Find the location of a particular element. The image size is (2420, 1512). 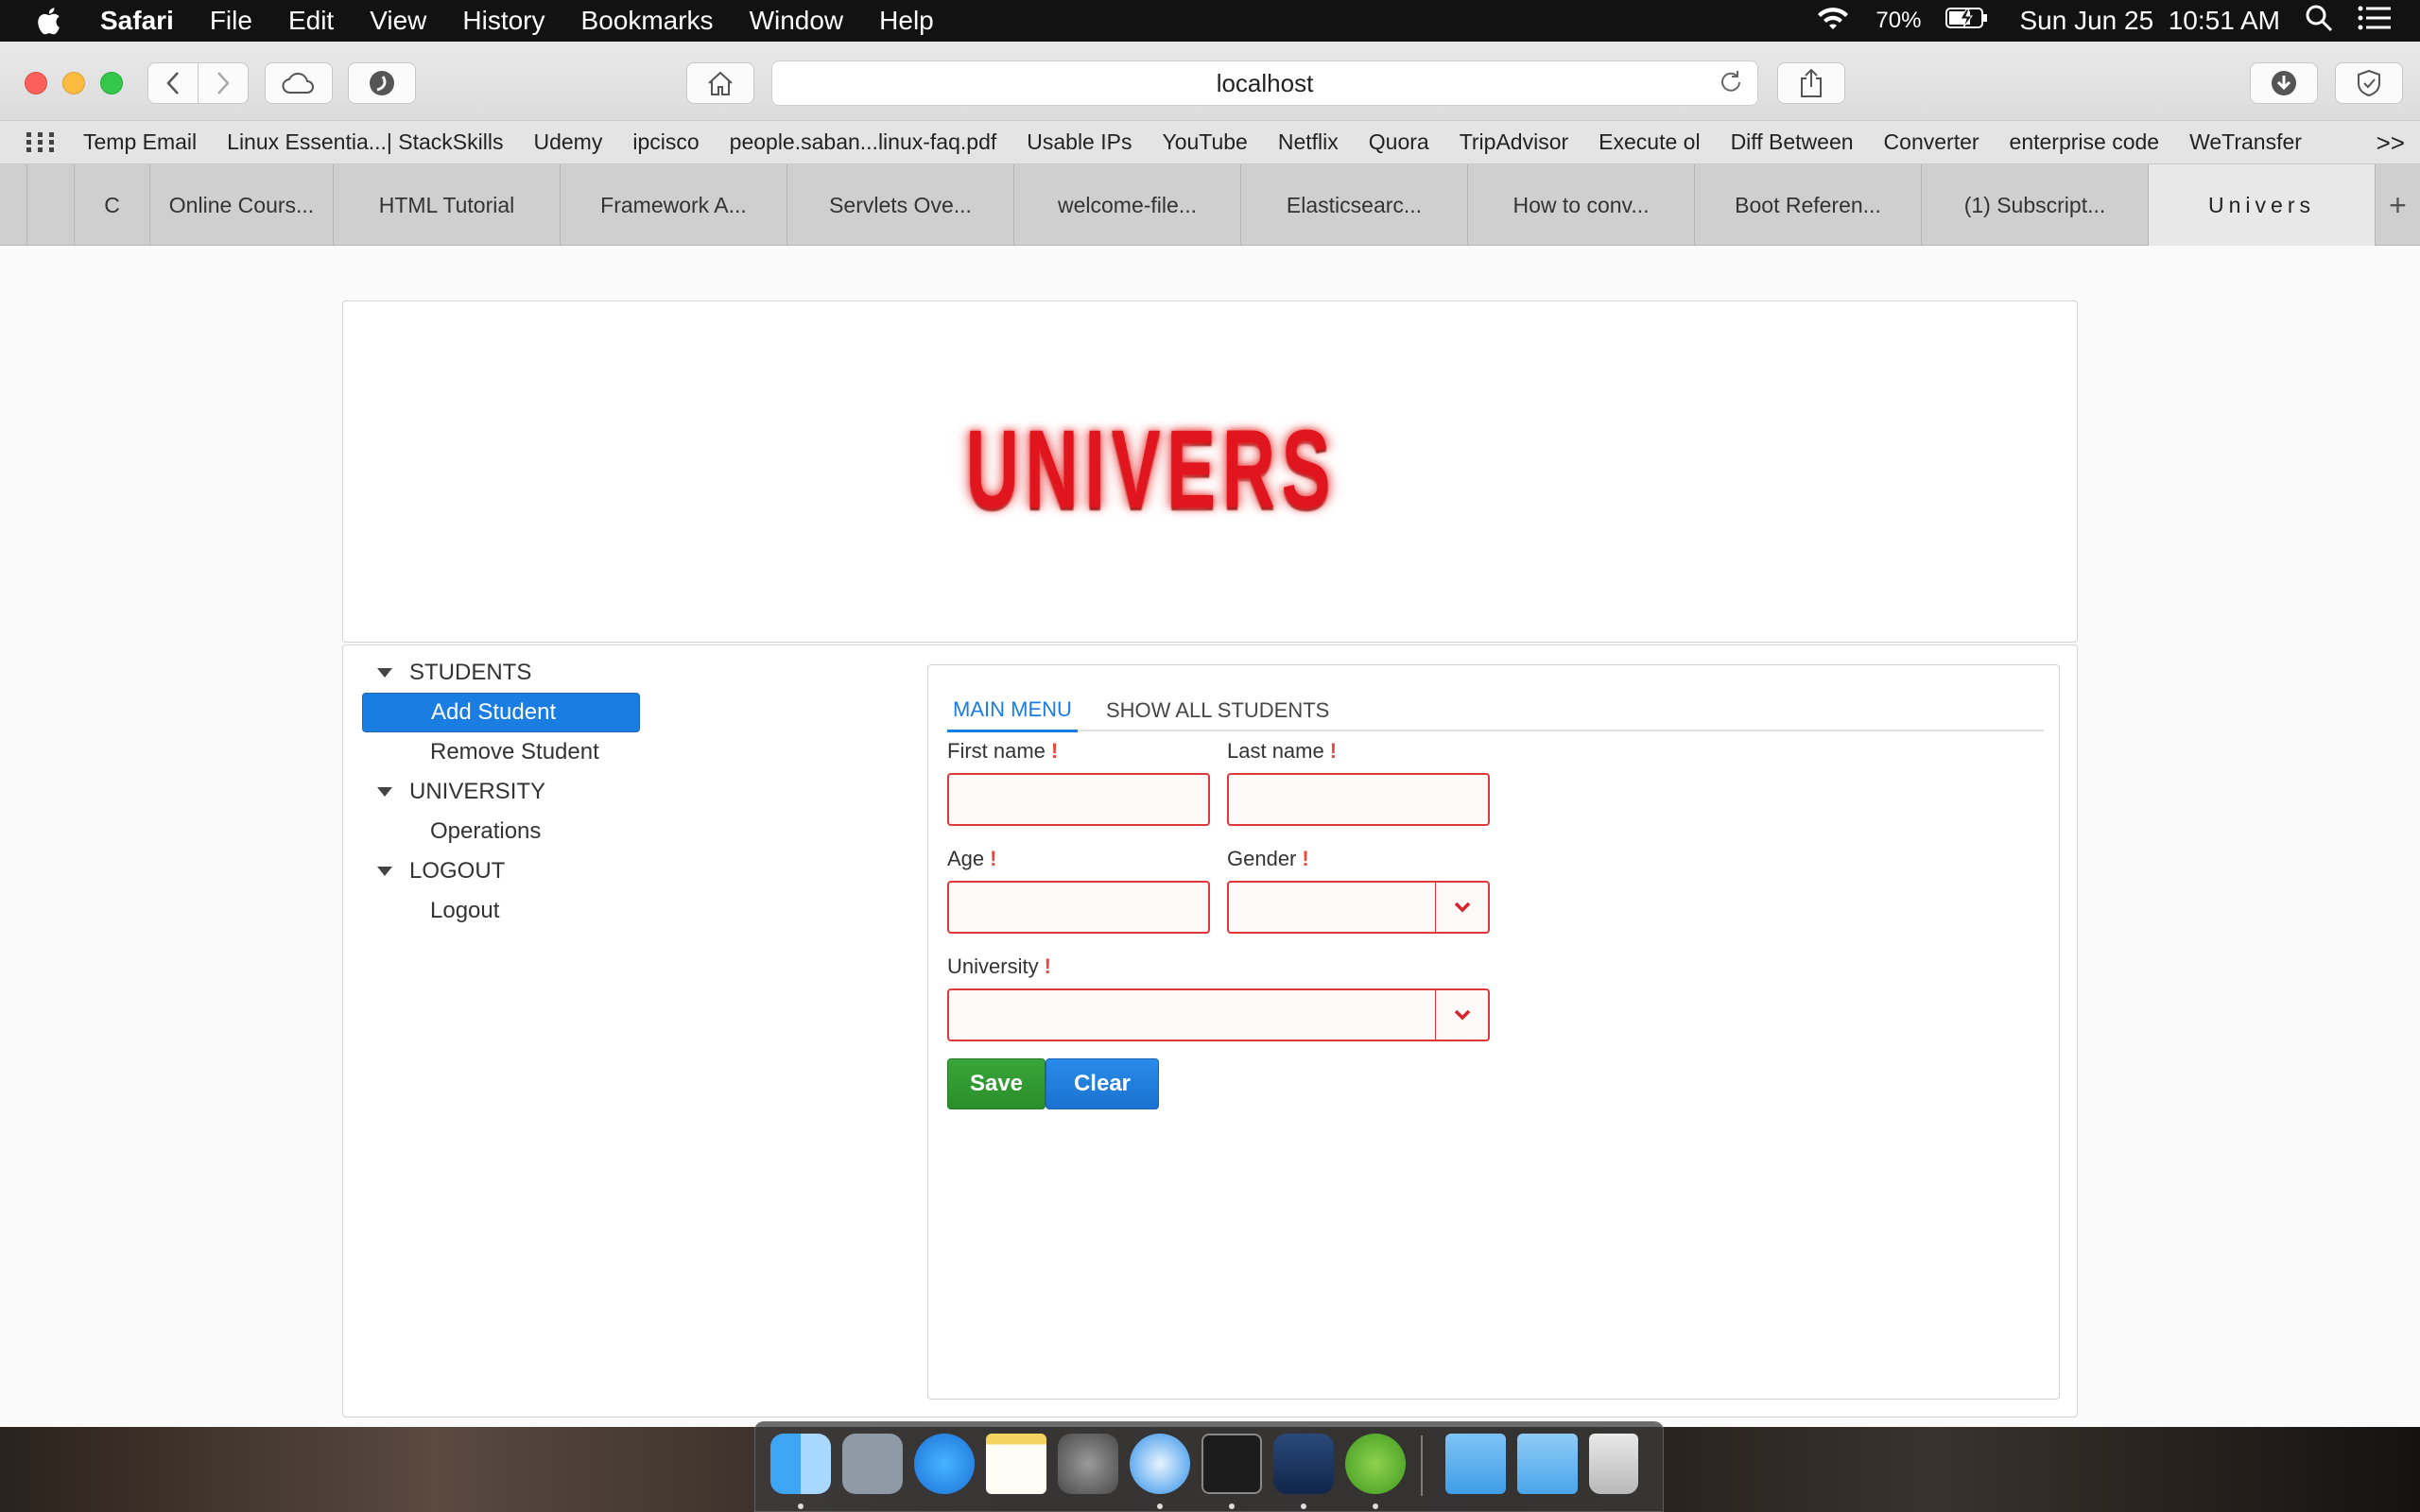

trash-icon is located at coordinates (1613, 1464).